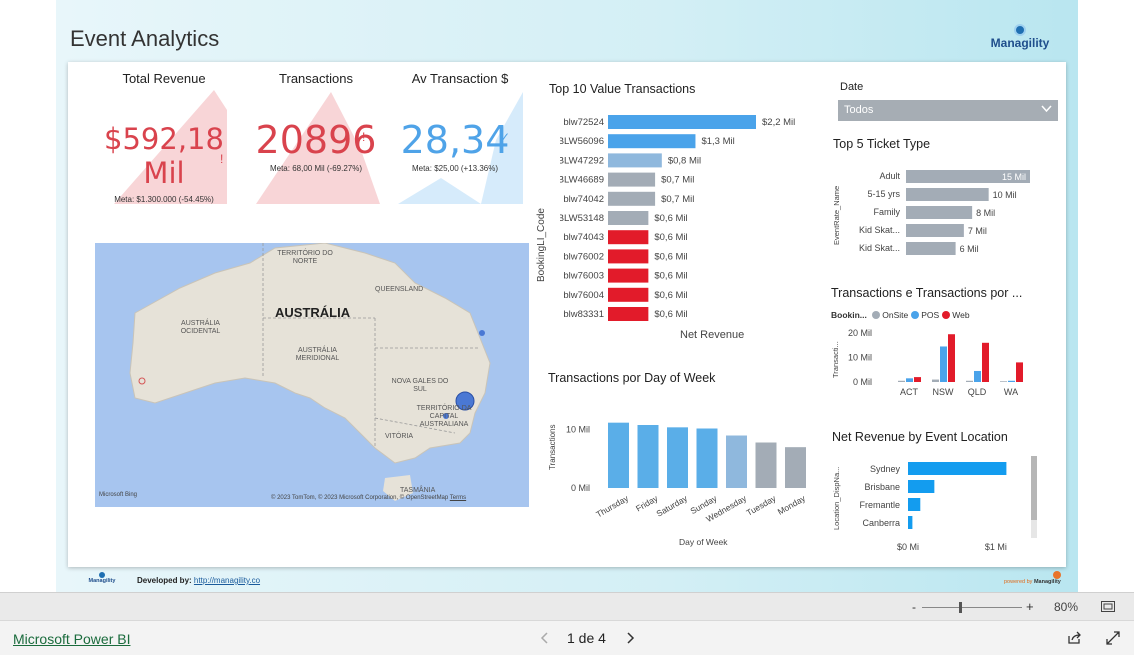 This screenshot has width=1134, height=655. What do you see at coordinates (582, 218) in the screenshot?
I see `bar-category-label: BLW53148` at bounding box center [582, 218].